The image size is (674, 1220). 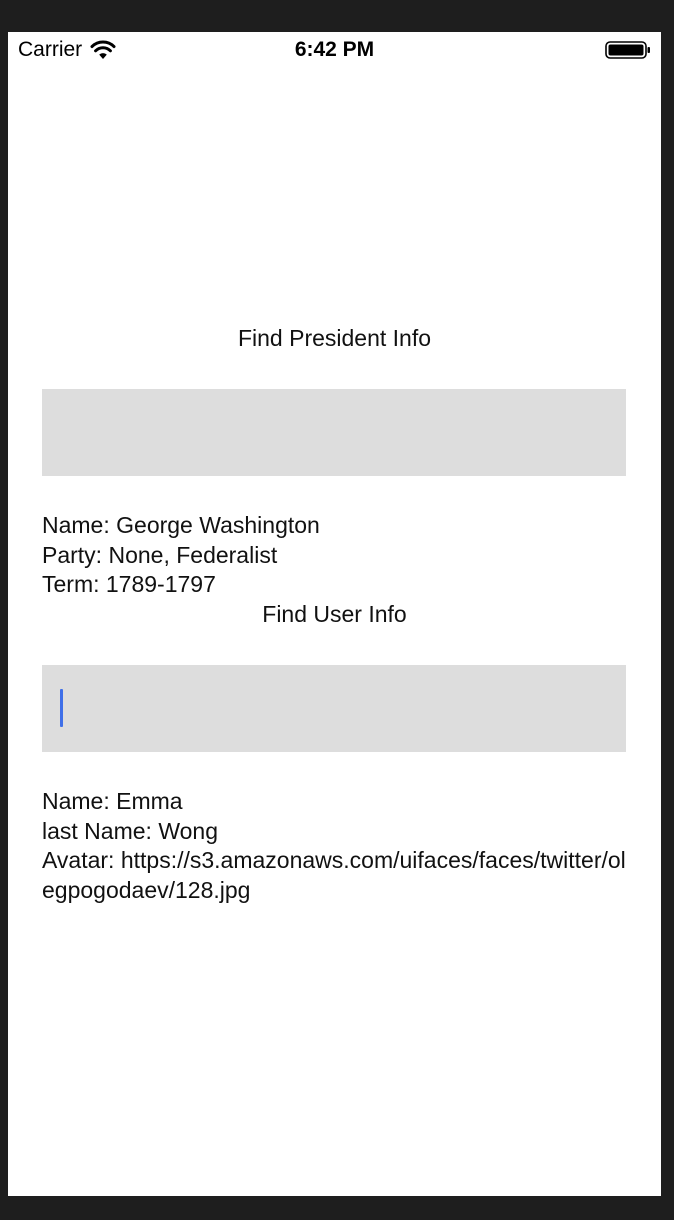 I want to click on president-section-title: Find President Info, so click(x=334, y=338).